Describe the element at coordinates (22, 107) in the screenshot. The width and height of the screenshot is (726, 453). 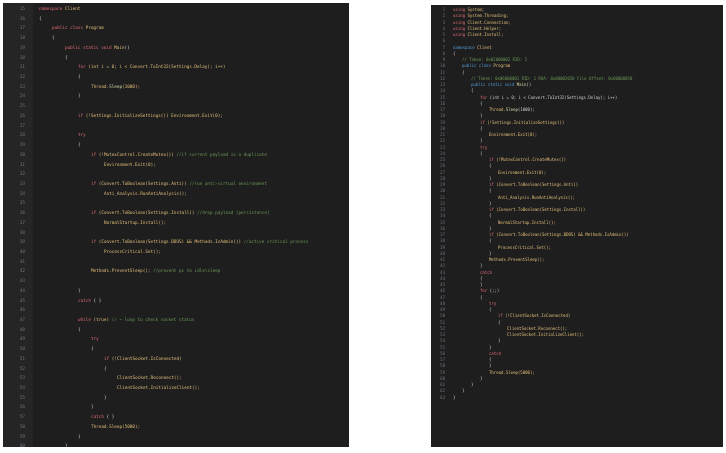
I see `line-number: 25` at that location.